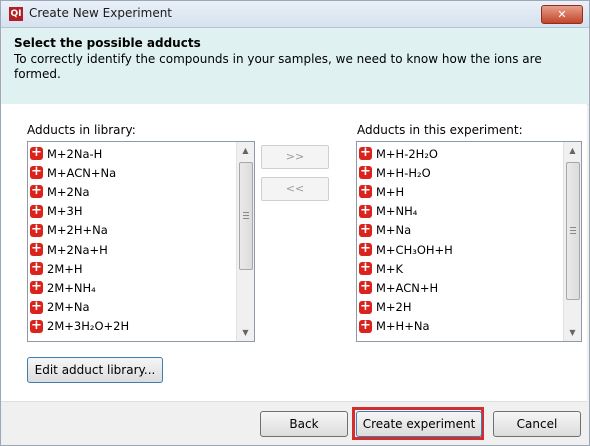 The width and height of the screenshot is (590, 446). Describe the element at coordinates (133, 307) in the screenshot. I see `list-item: +2M+Na` at that location.